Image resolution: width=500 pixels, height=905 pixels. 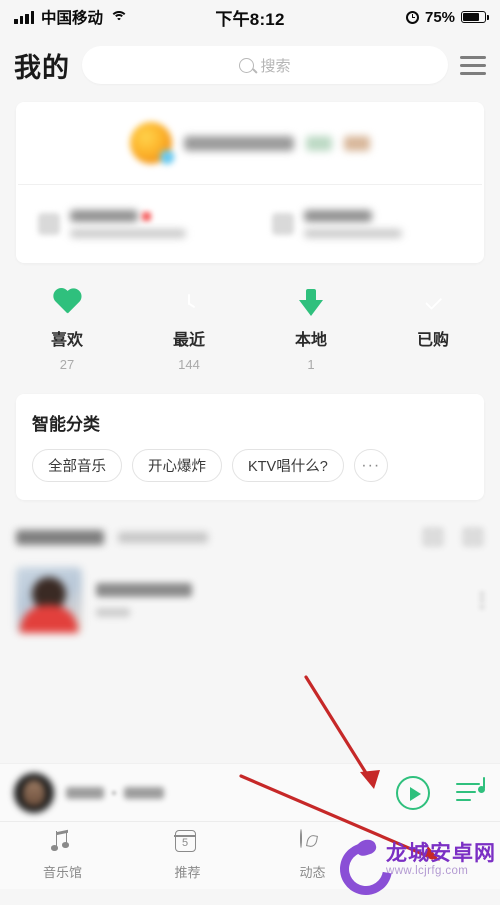 What do you see at coordinates (473, 537) in the screenshot?
I see `list-view-icon` at bounding box center [473, 537].